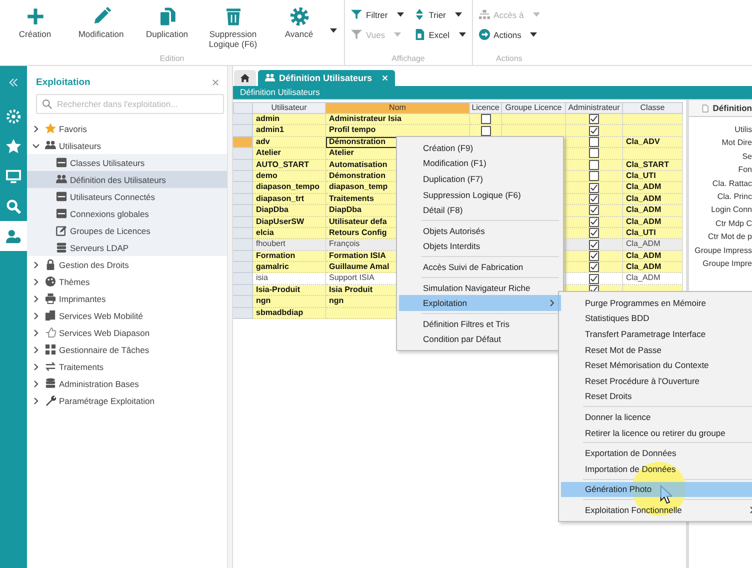  Describe the element at coordinates (289, 200) in the screenshot. I see `table-cell: diapason_trt` at that location.